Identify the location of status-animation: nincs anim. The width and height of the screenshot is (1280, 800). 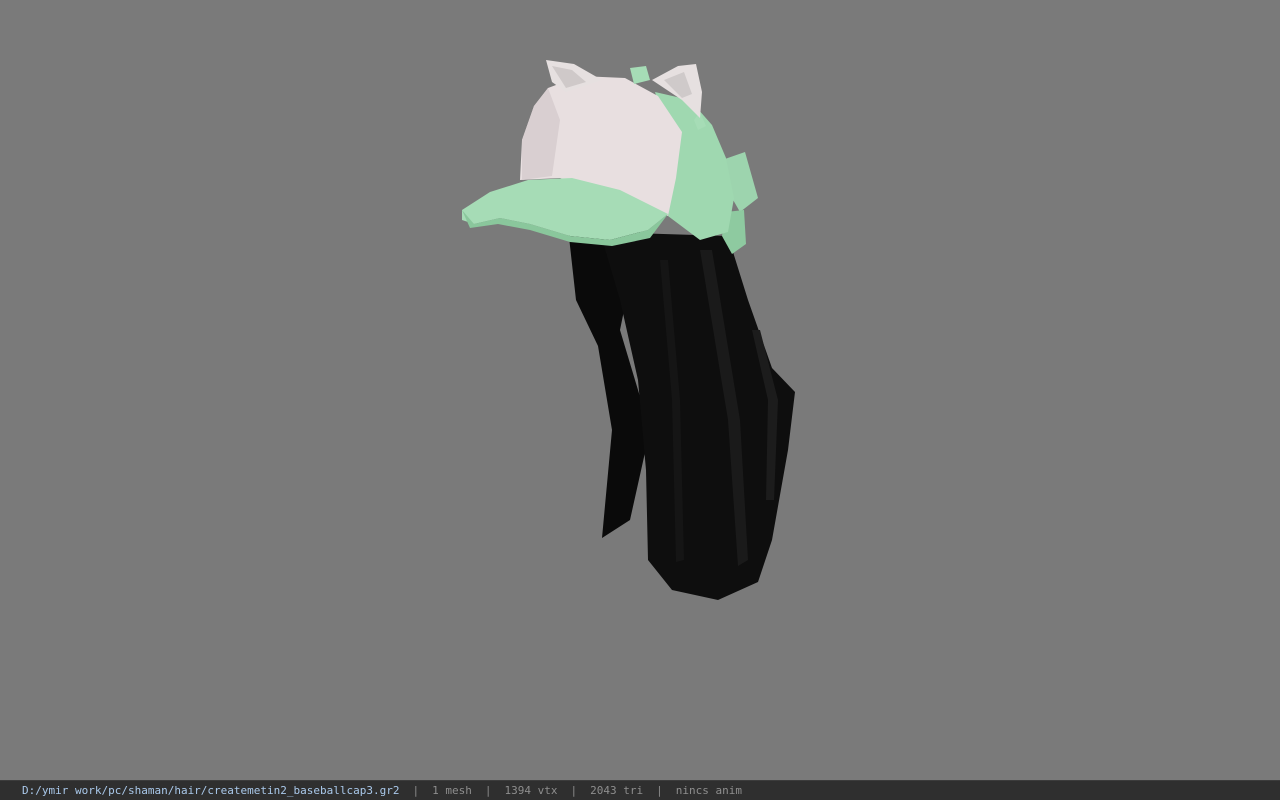
(708, 790).